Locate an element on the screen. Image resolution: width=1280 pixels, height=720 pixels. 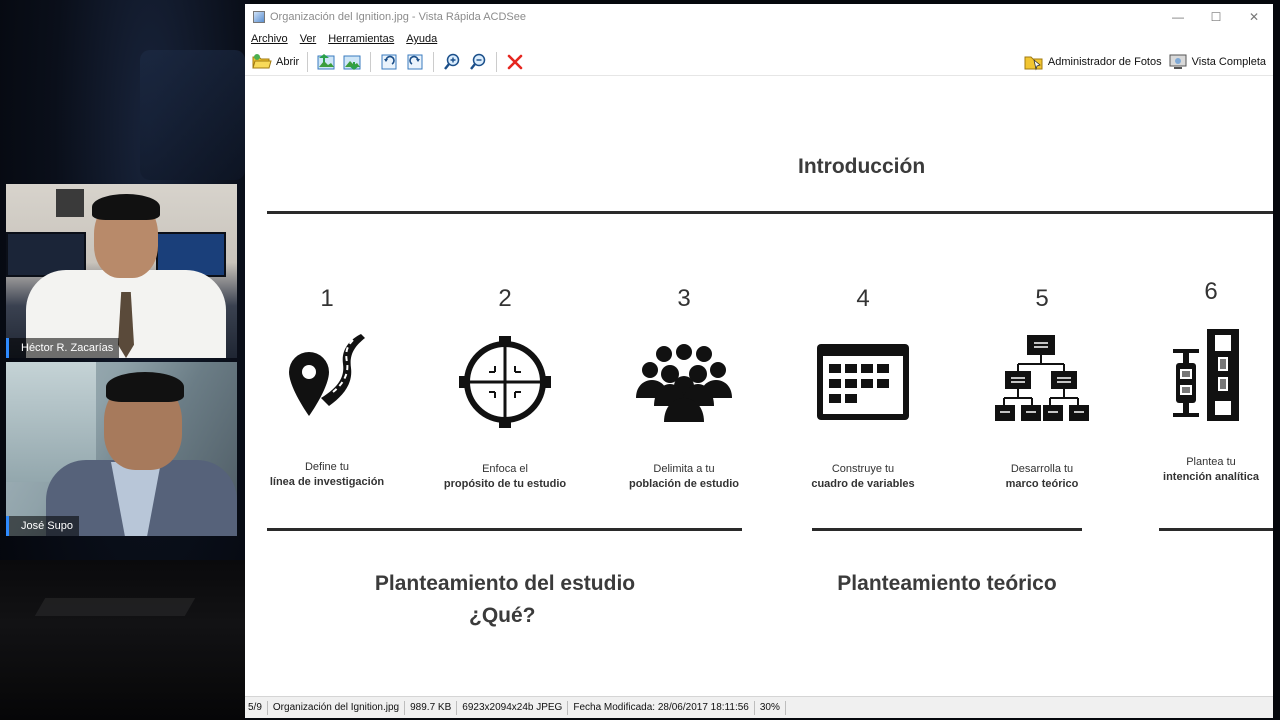
status-filename: Organización del Ignition.jpg is located at coordinates (337, 707).